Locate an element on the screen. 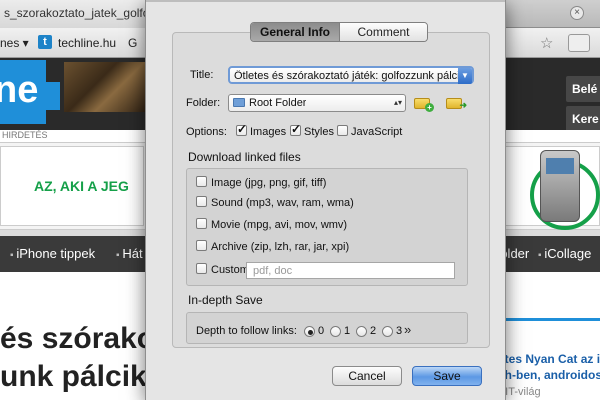 This screenshot has width=600, height=400. sound-files-checkbox is located at coordinates (201, 201).